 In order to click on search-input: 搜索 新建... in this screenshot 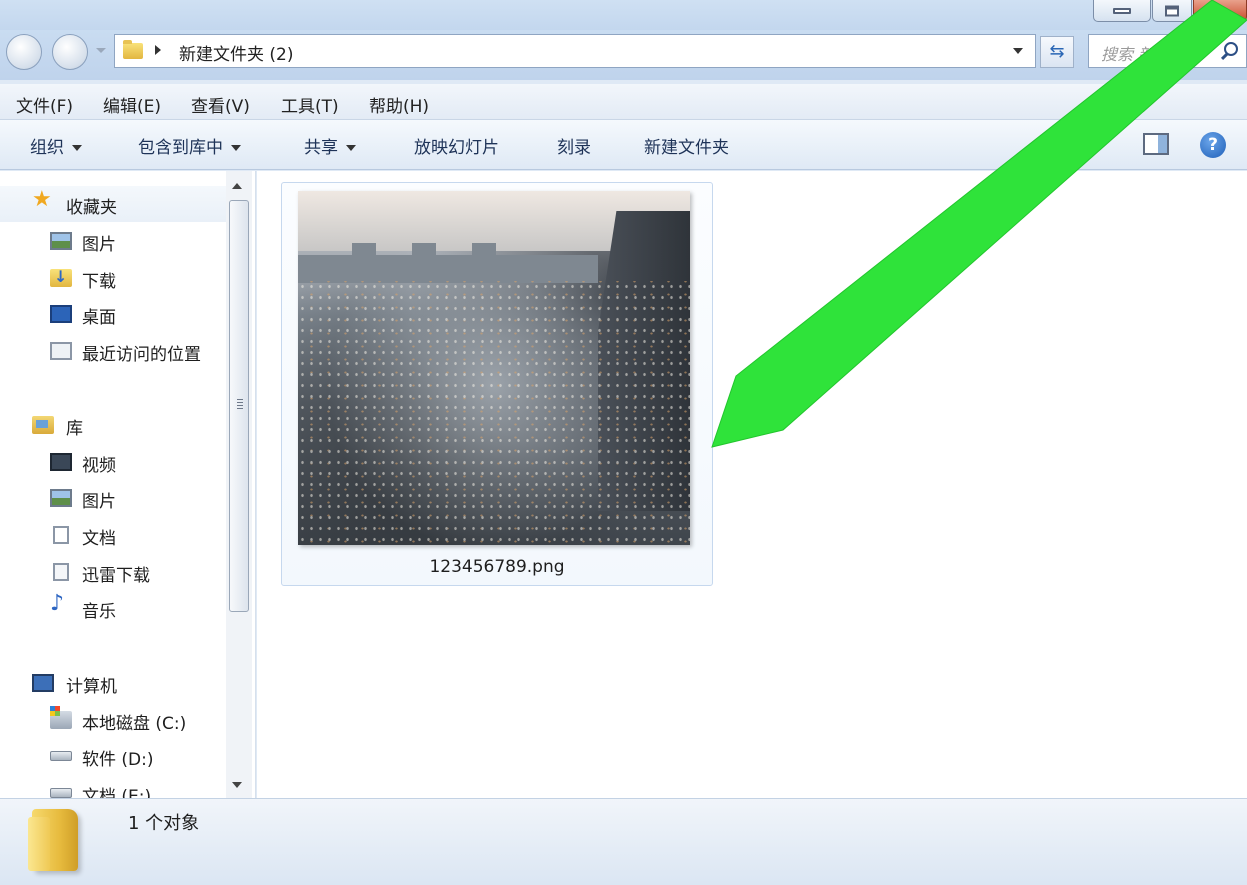, I will do `click(1167, 51)`.